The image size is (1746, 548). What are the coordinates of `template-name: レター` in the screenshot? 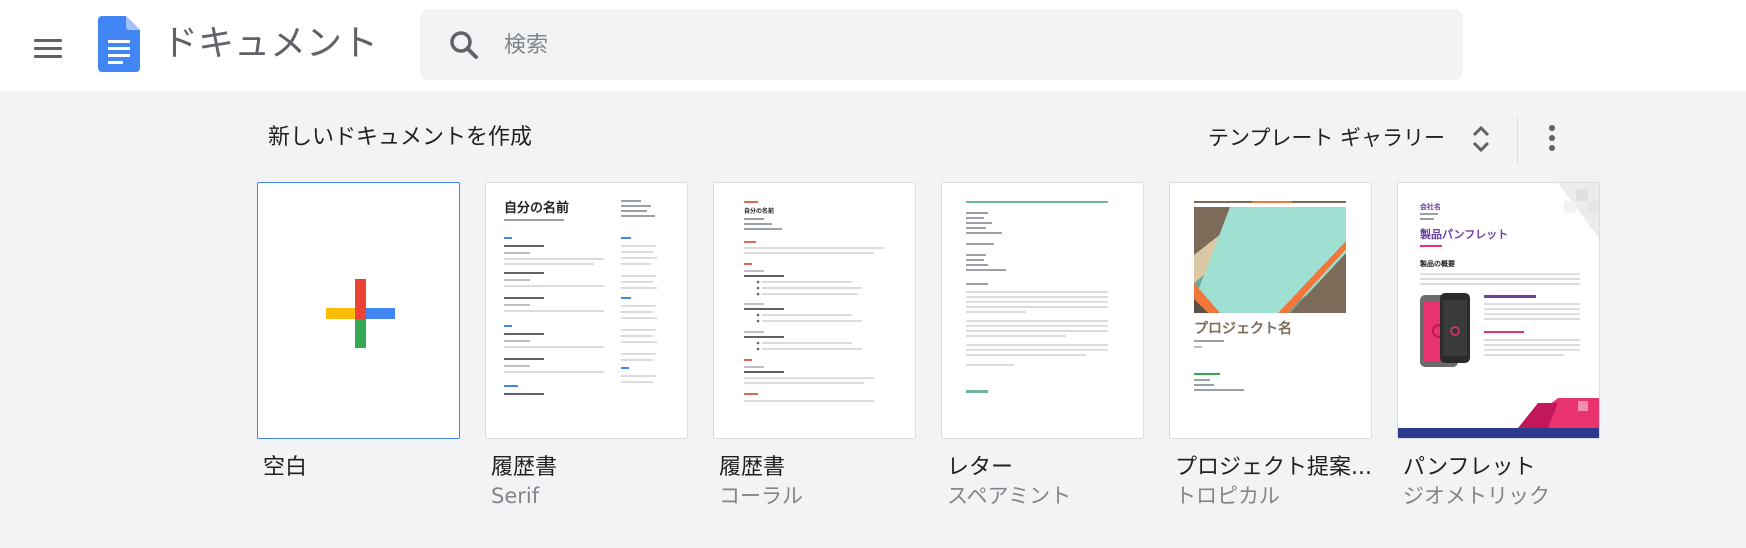 It's located at (980, 467).